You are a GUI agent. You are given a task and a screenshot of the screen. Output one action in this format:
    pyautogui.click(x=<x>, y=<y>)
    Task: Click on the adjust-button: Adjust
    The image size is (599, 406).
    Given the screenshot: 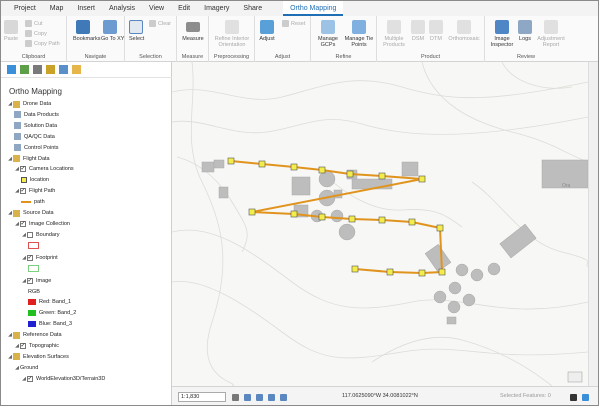 What is the action you would take?
    pyautogui.click(x=267, y=31)
    